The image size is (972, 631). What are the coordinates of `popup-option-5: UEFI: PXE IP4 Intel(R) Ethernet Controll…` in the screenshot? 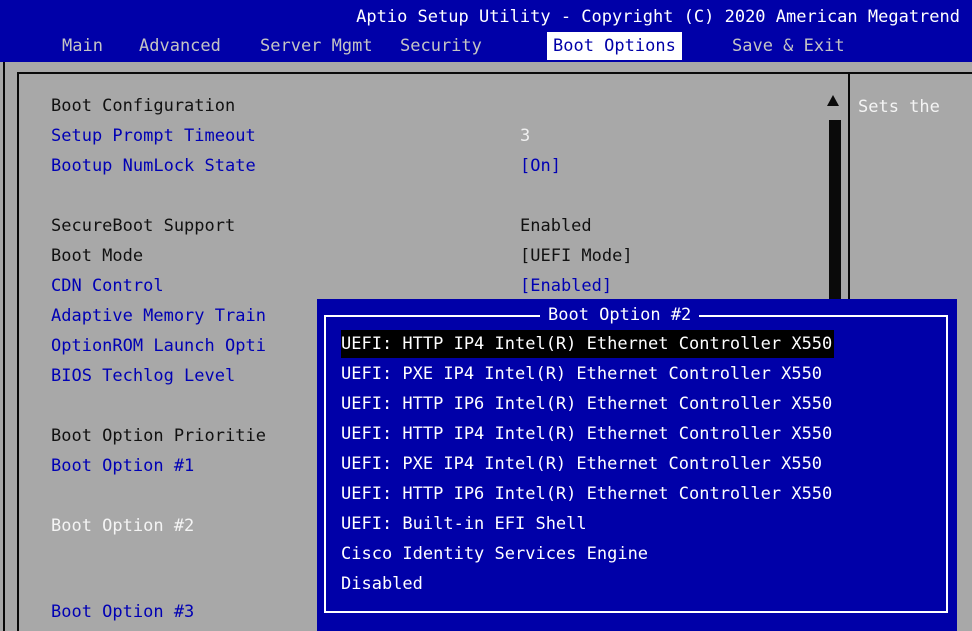 It's located at (581, 464).